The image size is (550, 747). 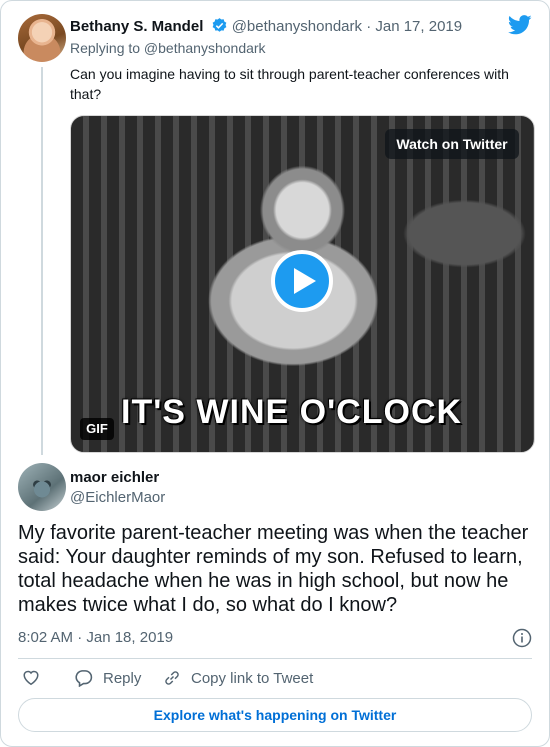 What do you see at coordinates (84, 678) in the screenshot?
I see `reply-icon` at bounding box center [84, 678].